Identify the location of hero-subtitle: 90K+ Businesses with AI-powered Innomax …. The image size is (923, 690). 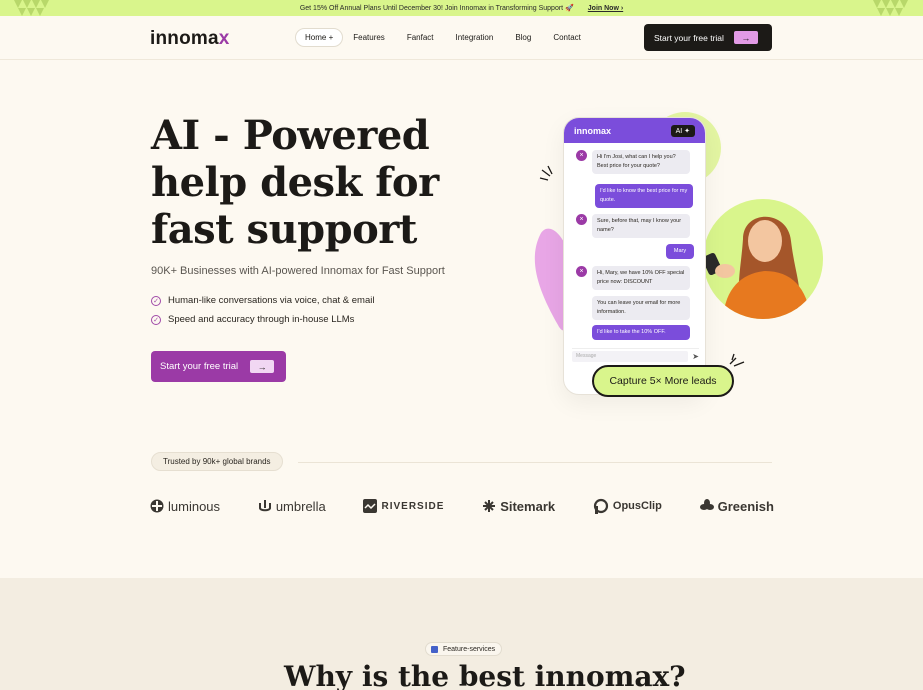
(298, 271).